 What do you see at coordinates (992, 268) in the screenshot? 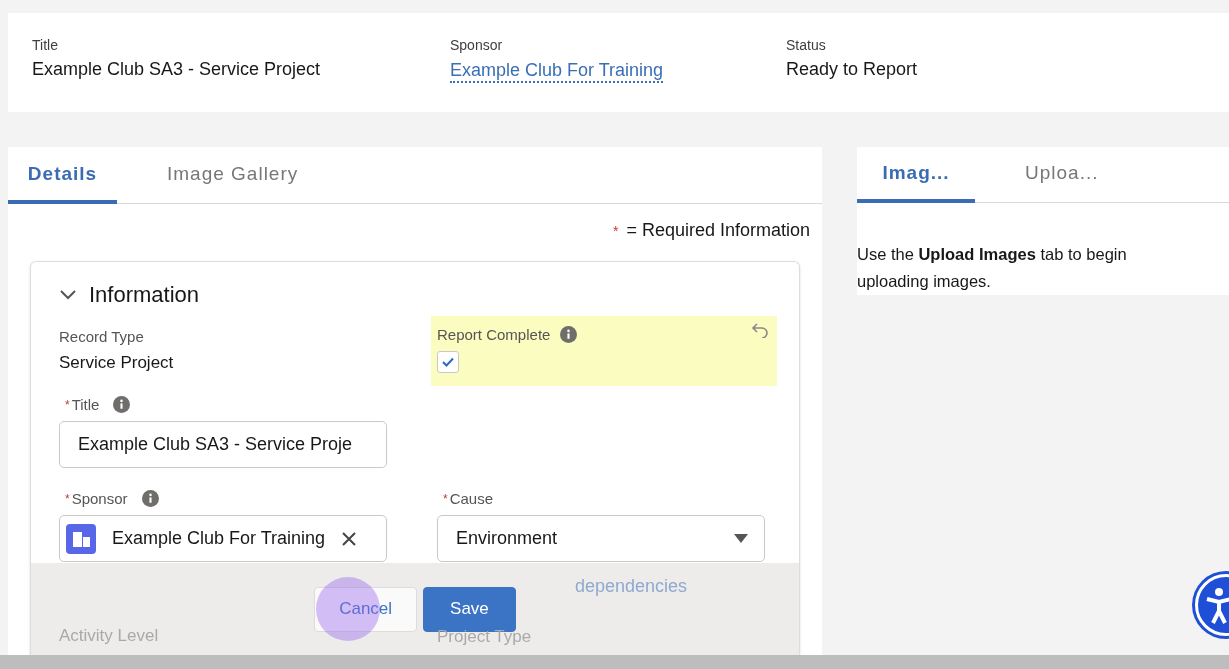
I see `upload-message: Use the Upload Images tab to begin uploading images.` at bounding box center [992, 268].